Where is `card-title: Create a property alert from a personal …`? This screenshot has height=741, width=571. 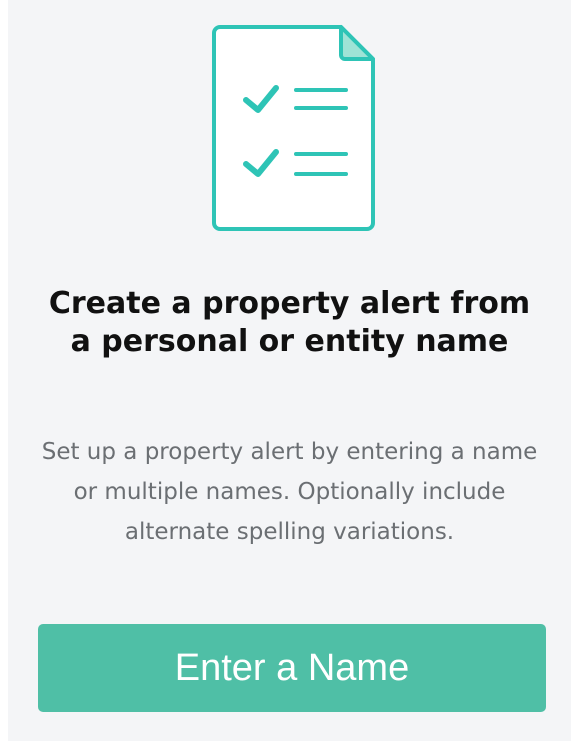 card-title: Create a property alert from a personal … is located at coordinates (289, 322).